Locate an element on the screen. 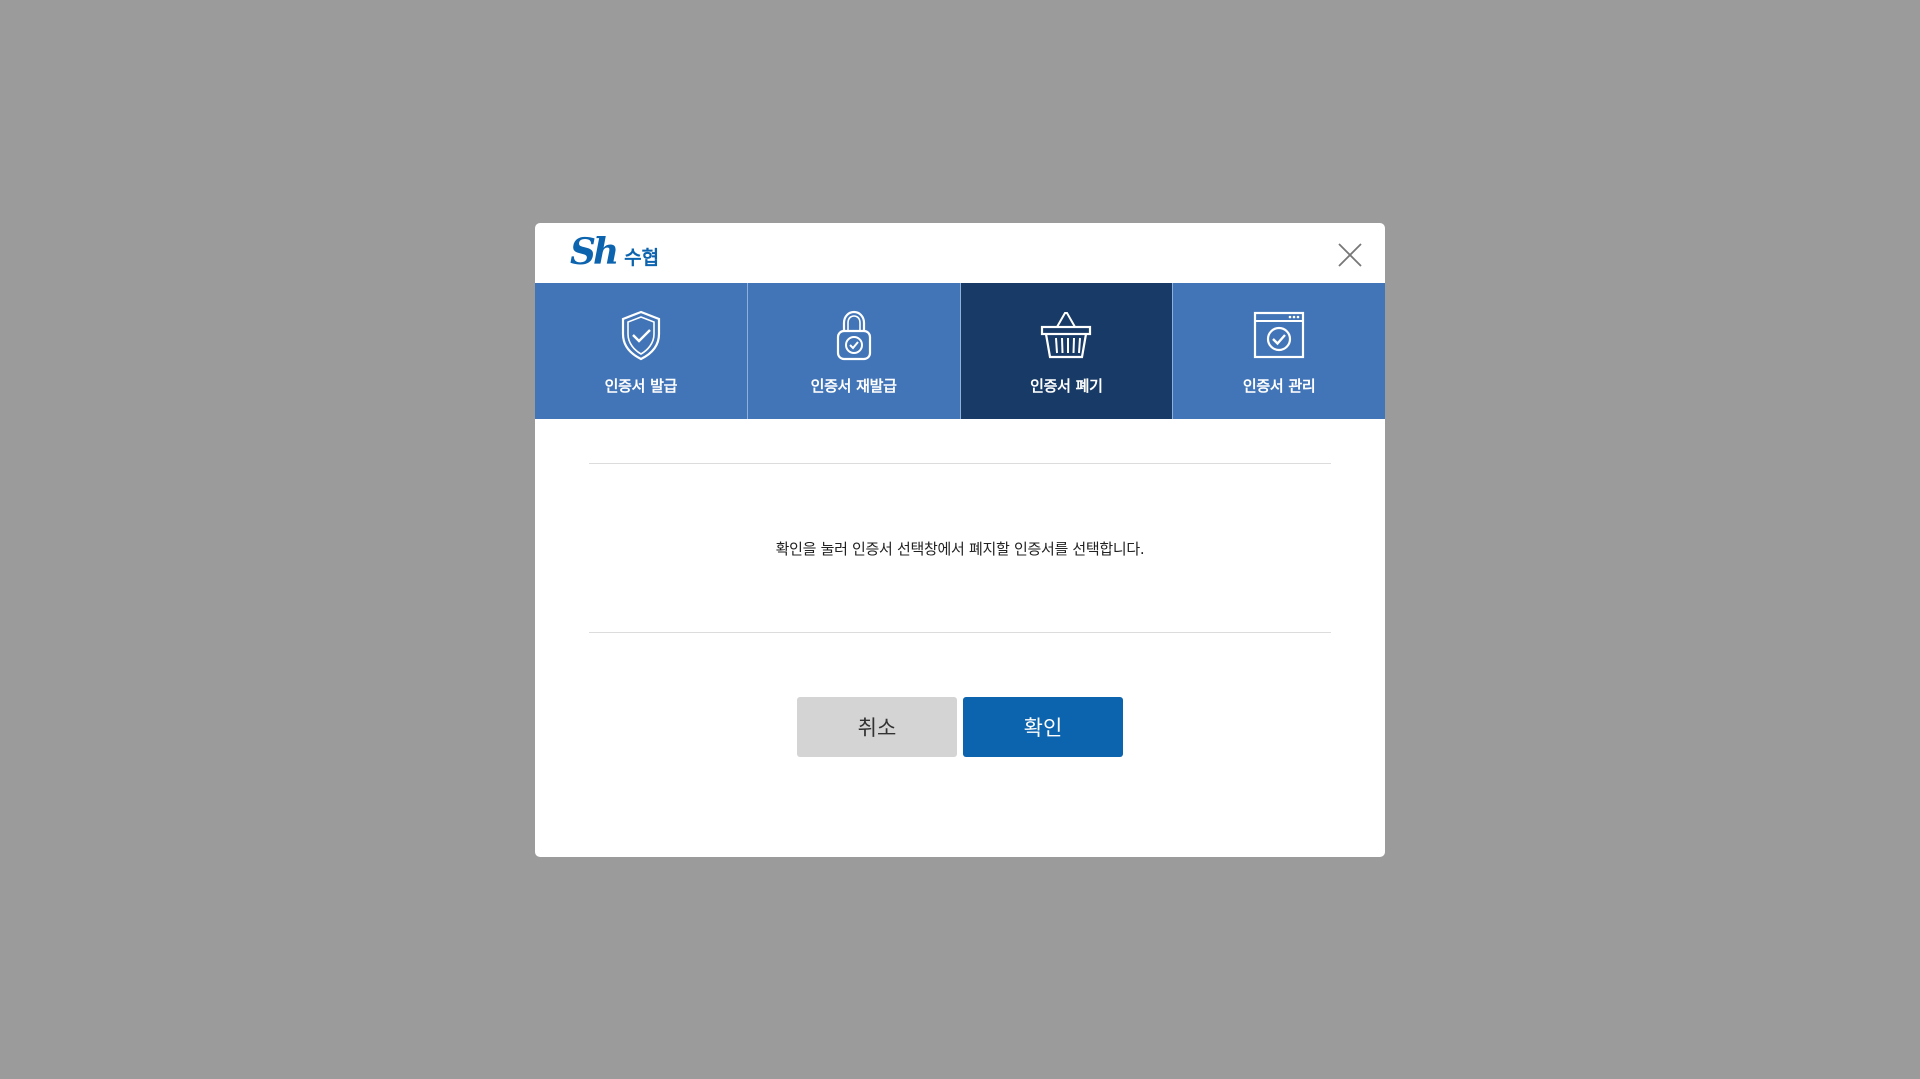 This screenshot has height=1079, width=1920. close-icon is located at coordinates (1350, 255).